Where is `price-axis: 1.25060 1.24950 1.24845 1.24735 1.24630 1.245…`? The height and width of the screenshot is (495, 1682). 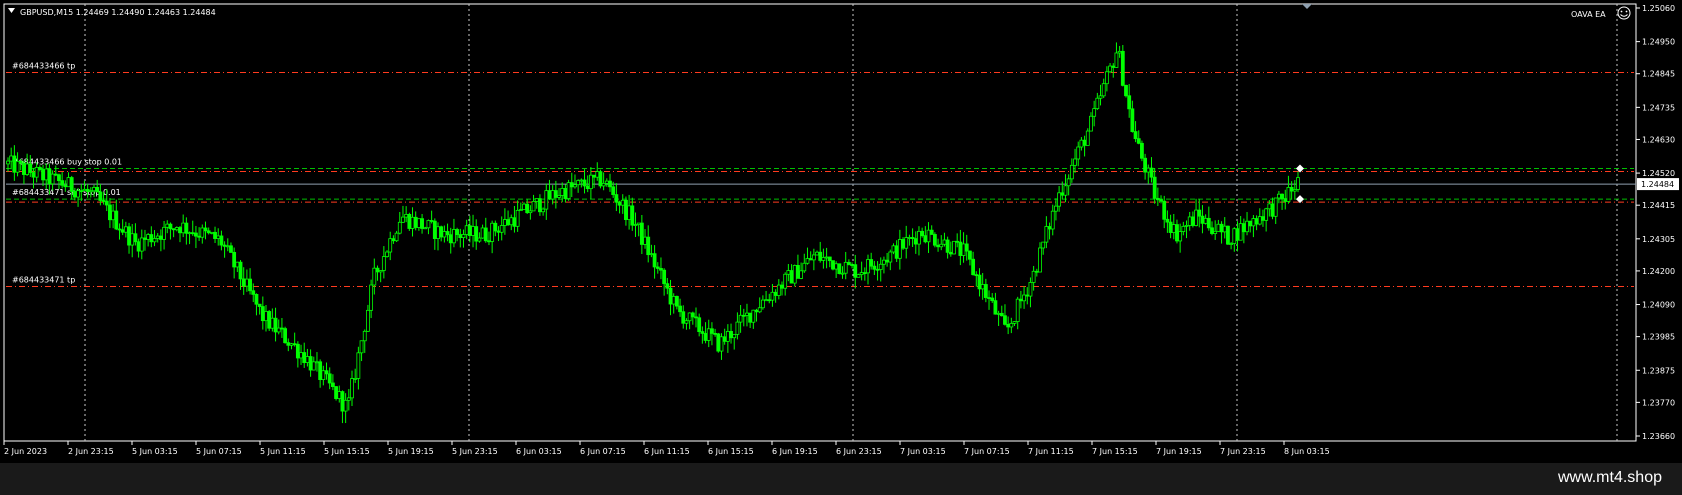 price-axis: 1.25060 1.24950 1.24845 1.24735 1.24630 1.245… is located at coordinates (1655, 222).